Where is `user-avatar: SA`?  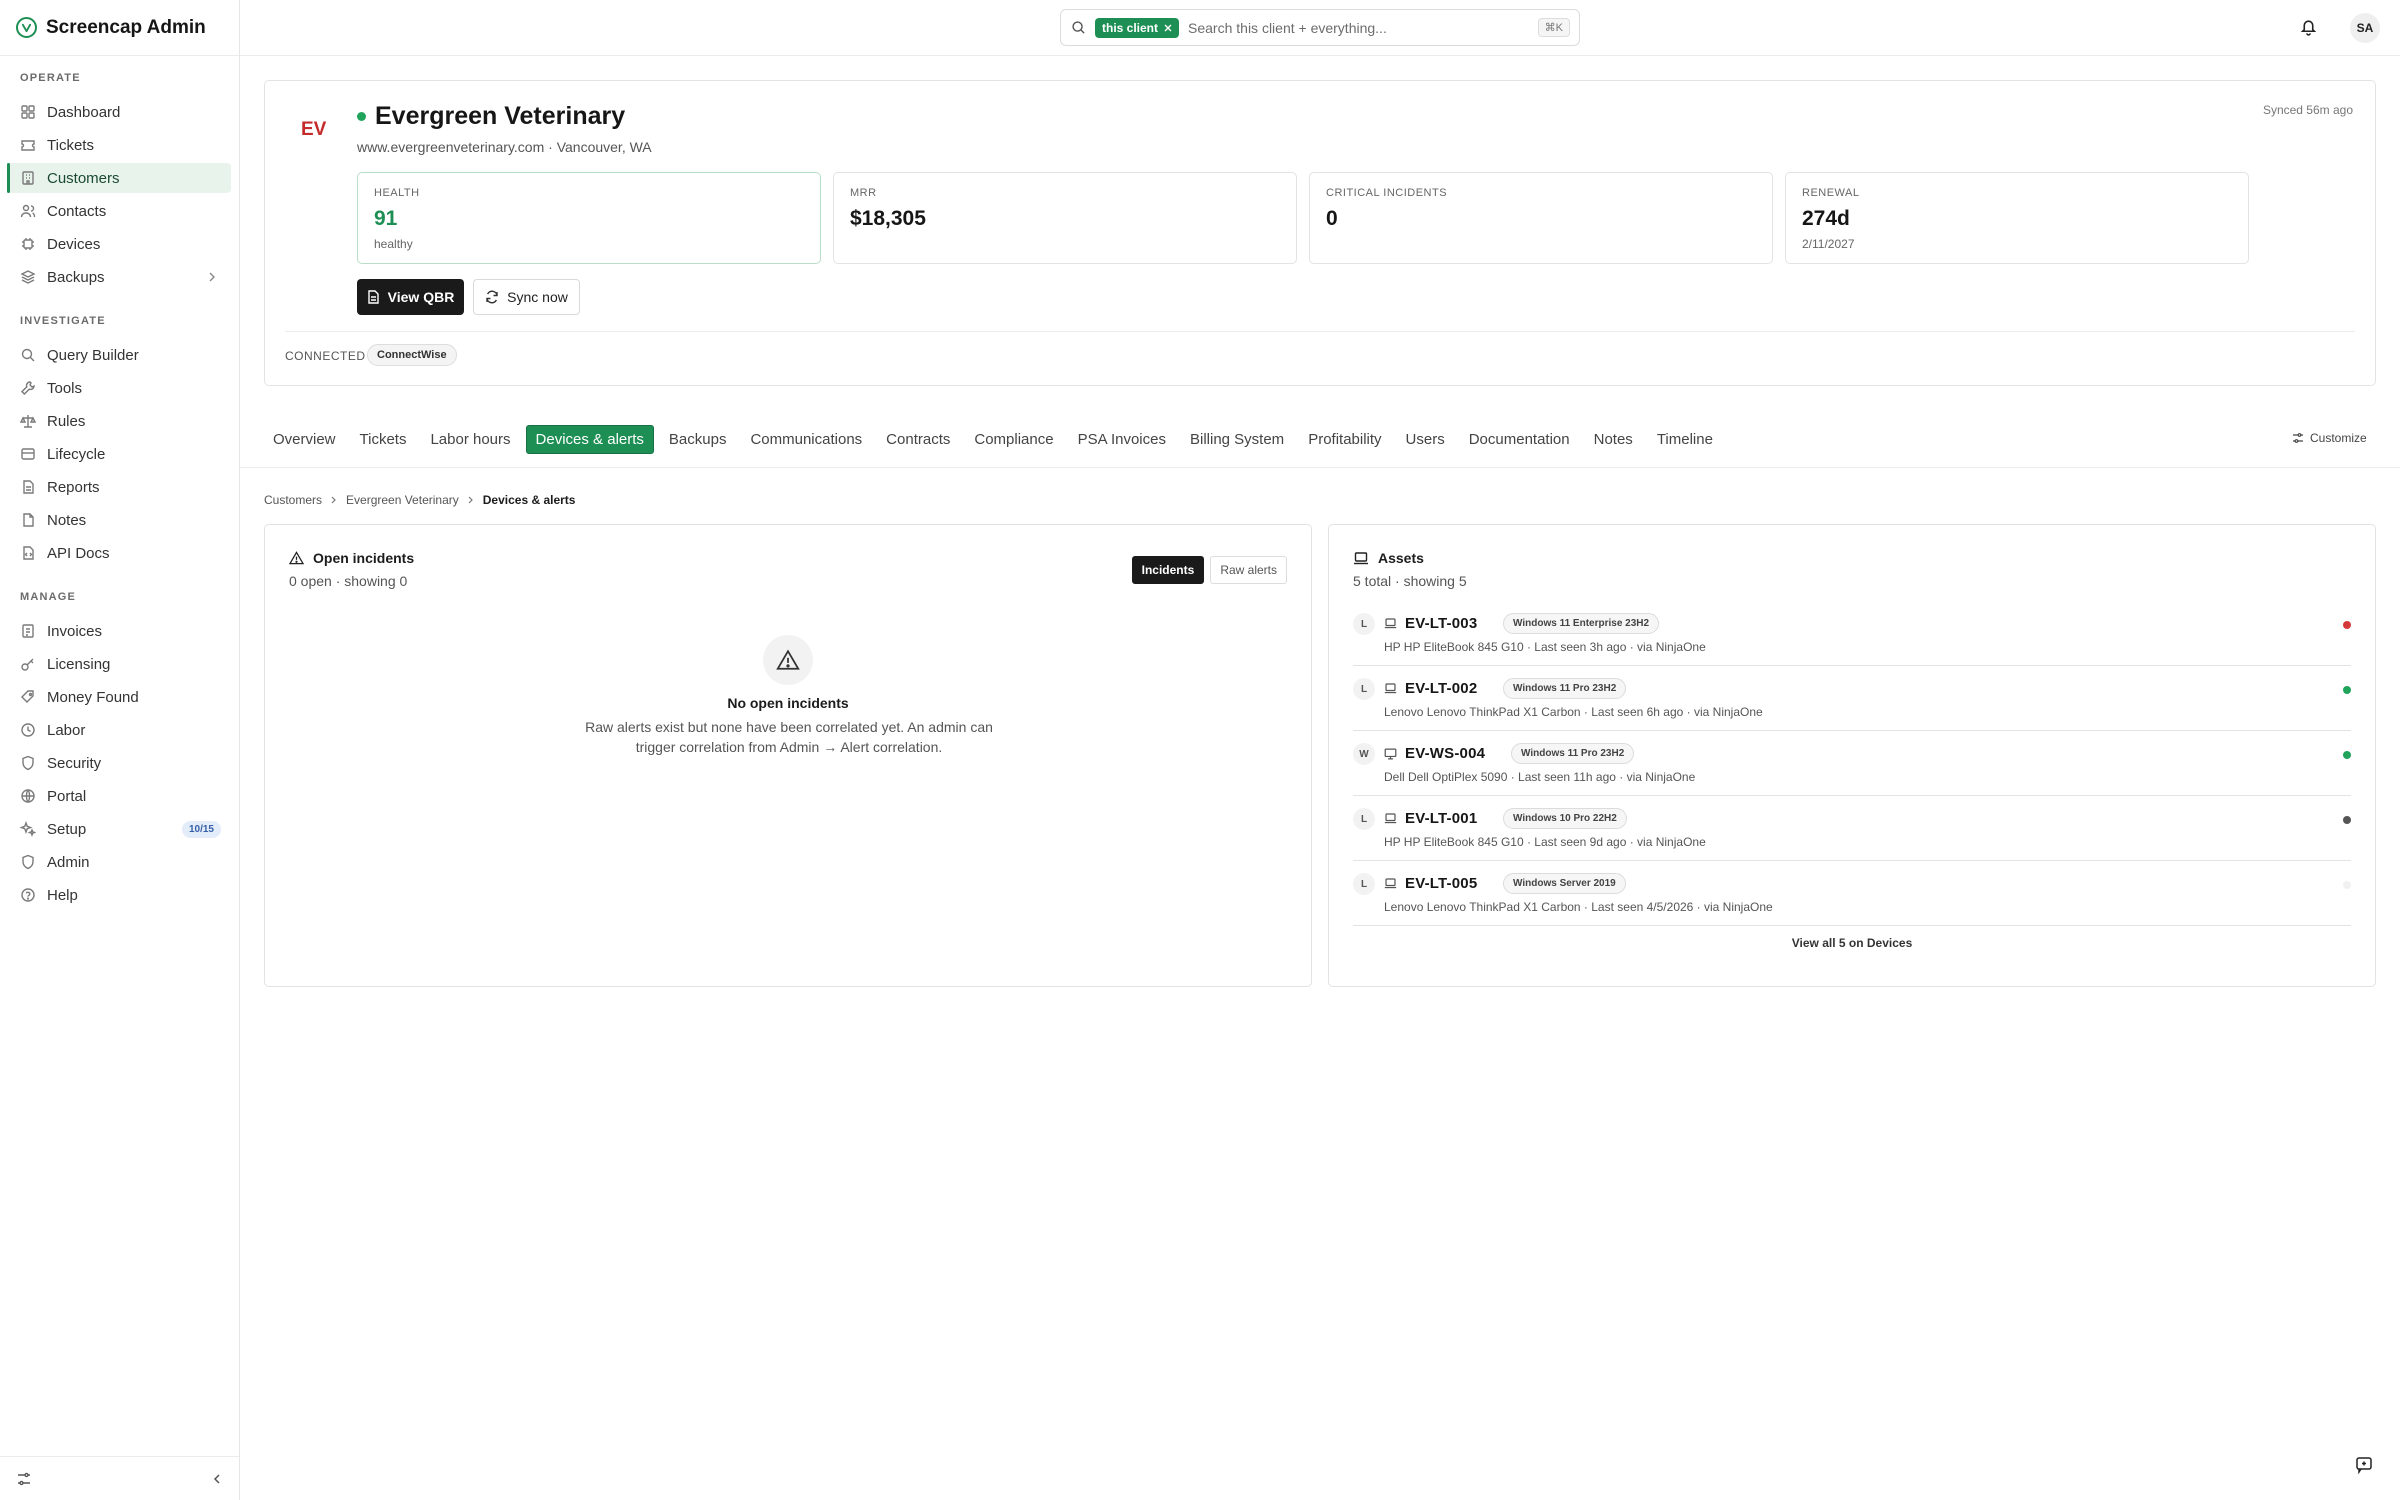 user-avatar: SA is located at coordinates (2365, 28).